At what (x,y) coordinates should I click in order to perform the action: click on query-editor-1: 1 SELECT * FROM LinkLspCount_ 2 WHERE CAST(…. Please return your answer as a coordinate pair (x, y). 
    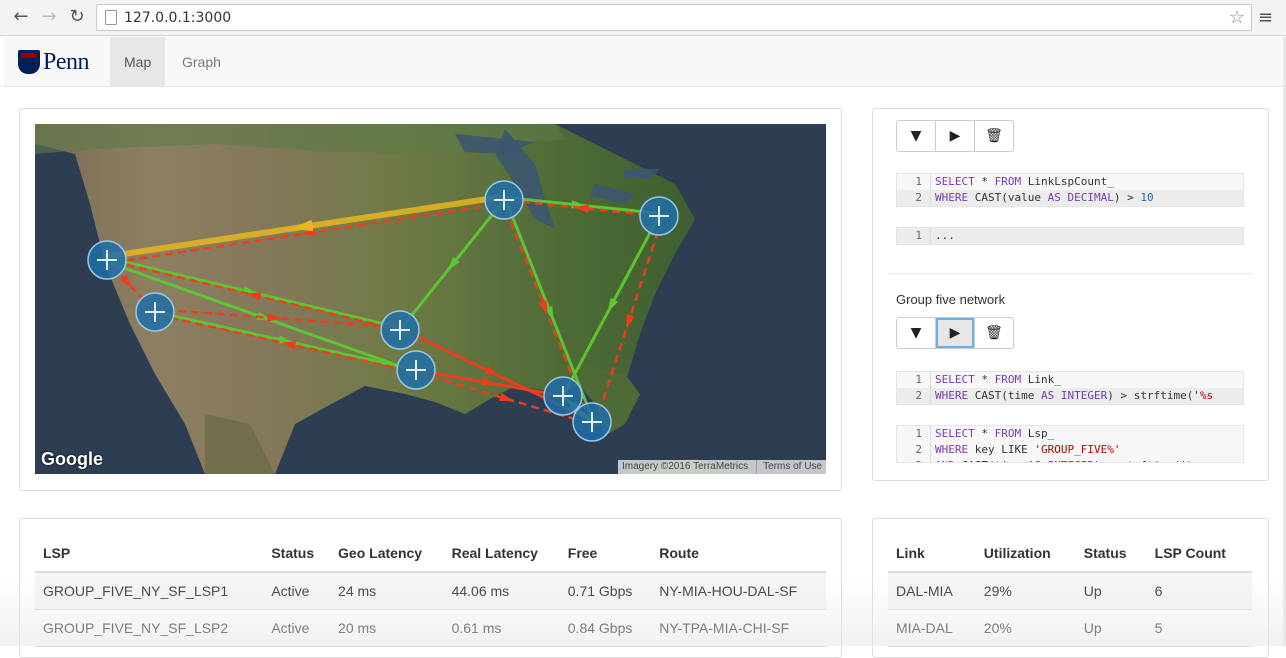
    Looking at the image, I should click on (1070, 190).